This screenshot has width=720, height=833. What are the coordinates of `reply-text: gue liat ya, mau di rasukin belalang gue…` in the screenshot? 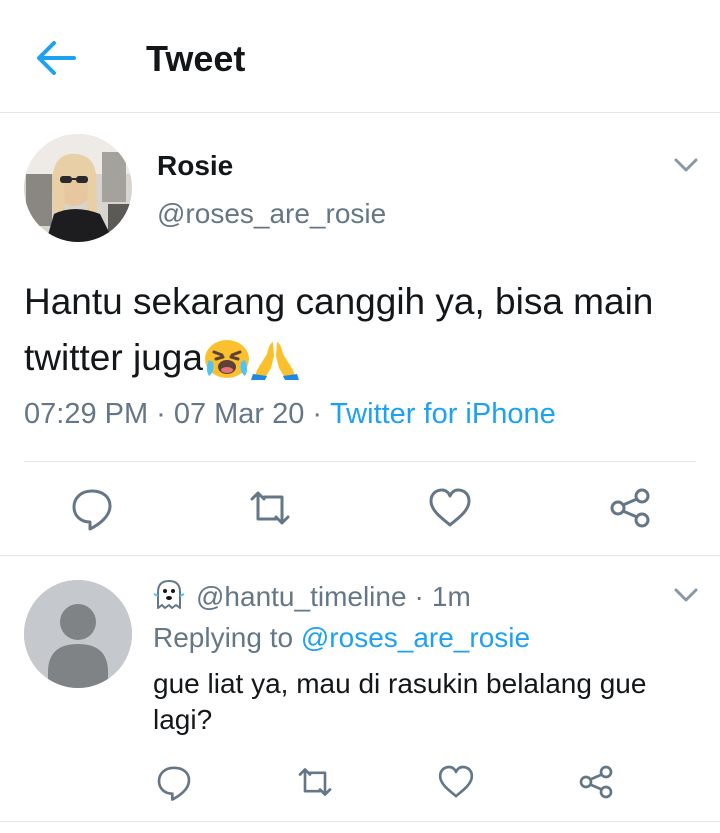 It's located at (400, 701).